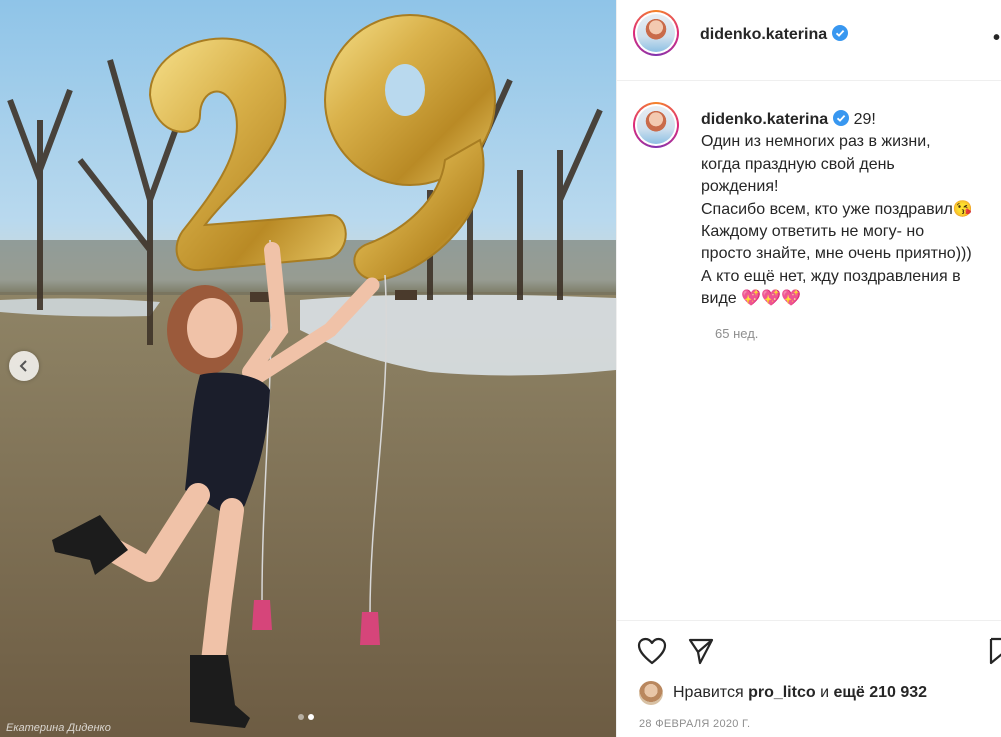 This screenshot has width=1001, height=737. I want to click on post-date: 28 ФЕВРАЛЯ 2020 Г., so click(694, 724).